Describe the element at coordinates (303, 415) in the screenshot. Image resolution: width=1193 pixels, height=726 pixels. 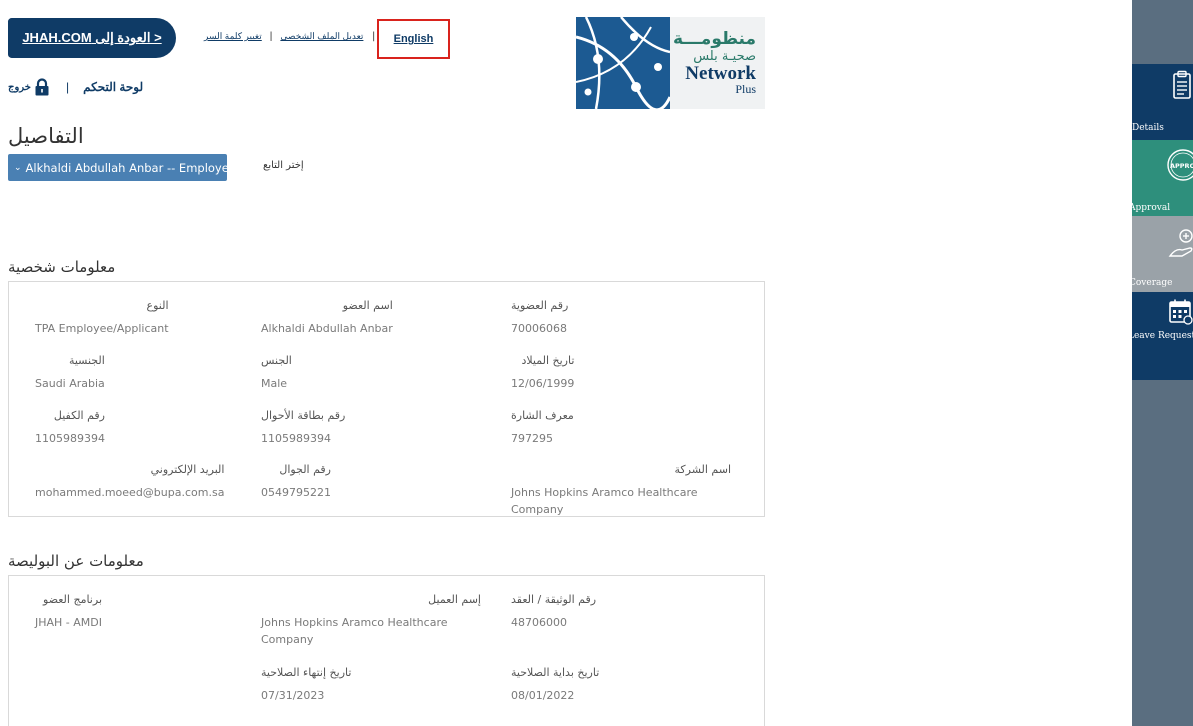
I see `field-label: رقم بطاقة الأحوال` at that location.